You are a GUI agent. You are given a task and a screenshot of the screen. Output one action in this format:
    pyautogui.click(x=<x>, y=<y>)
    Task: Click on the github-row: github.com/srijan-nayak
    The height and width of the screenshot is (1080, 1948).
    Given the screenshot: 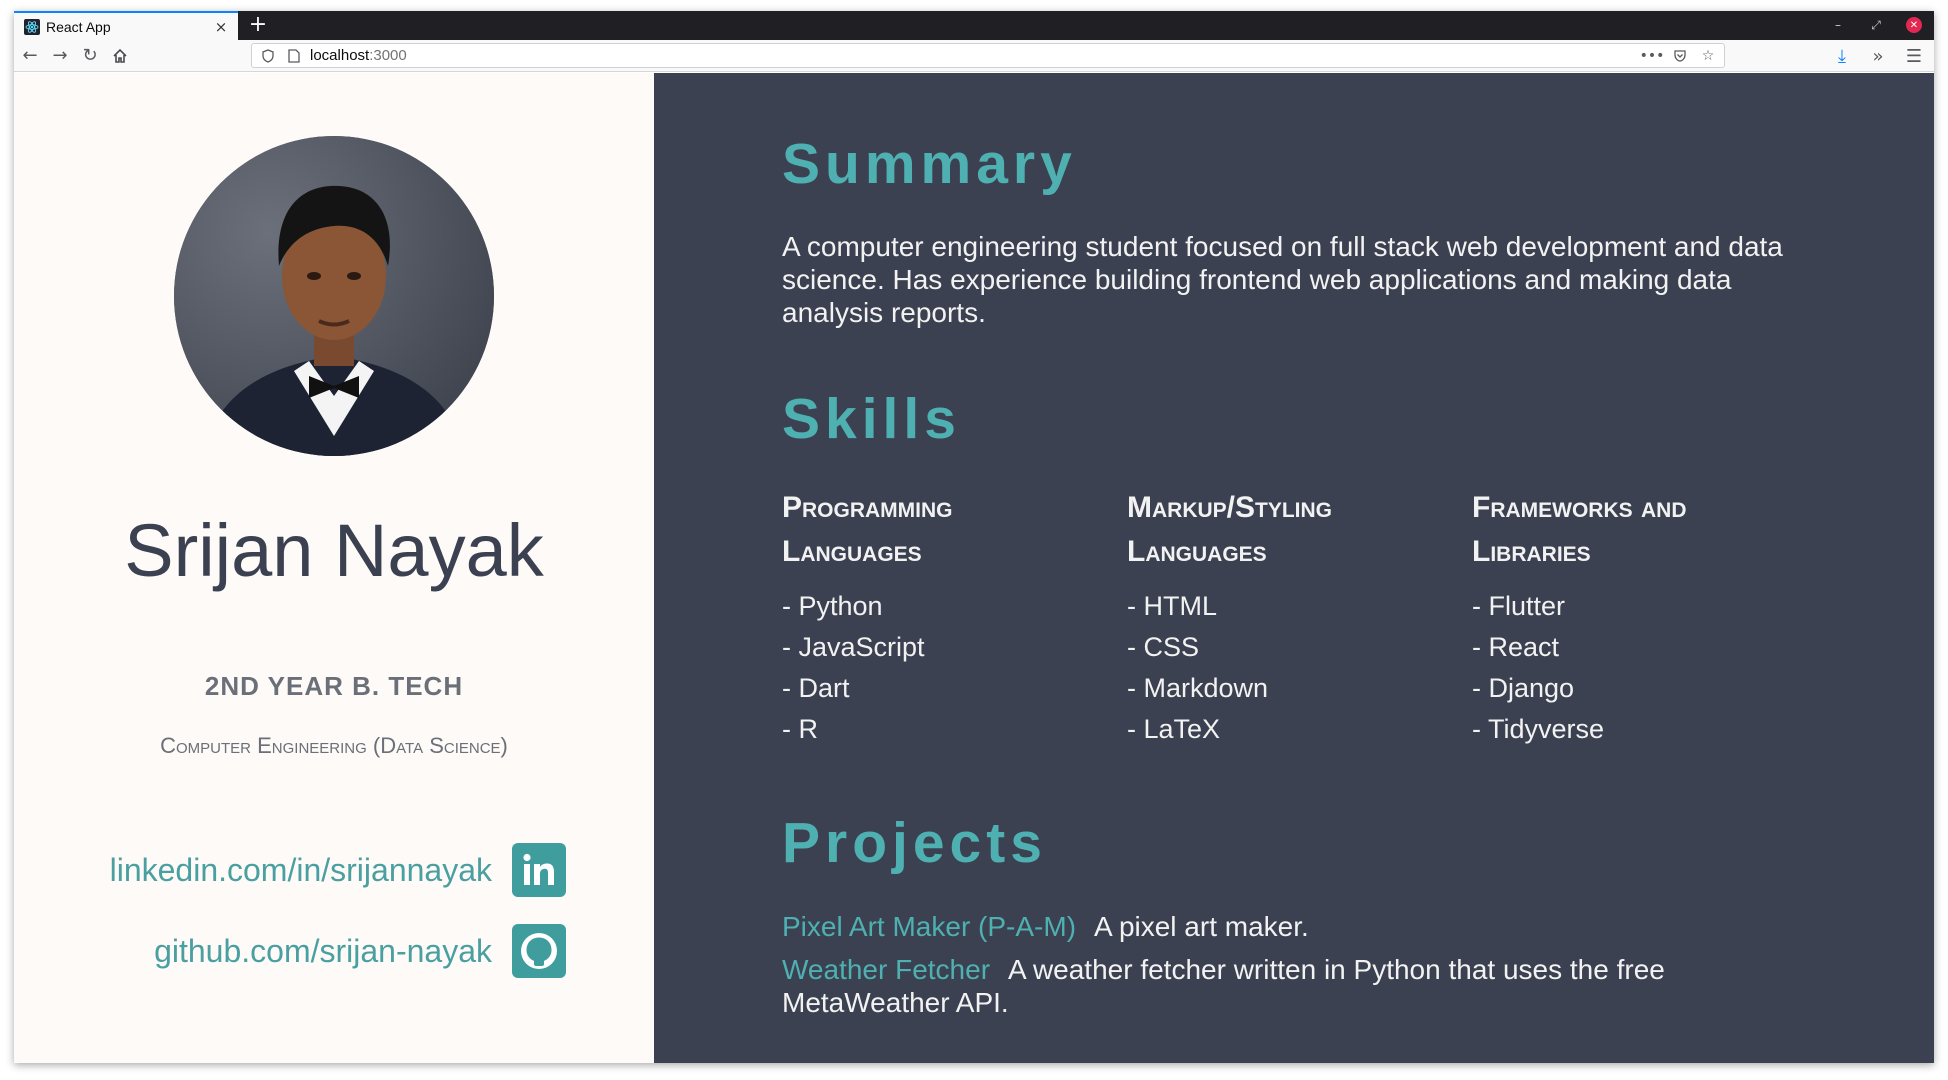 What is the action you would take?
    pyautogui.click(x=360, y=951)
    